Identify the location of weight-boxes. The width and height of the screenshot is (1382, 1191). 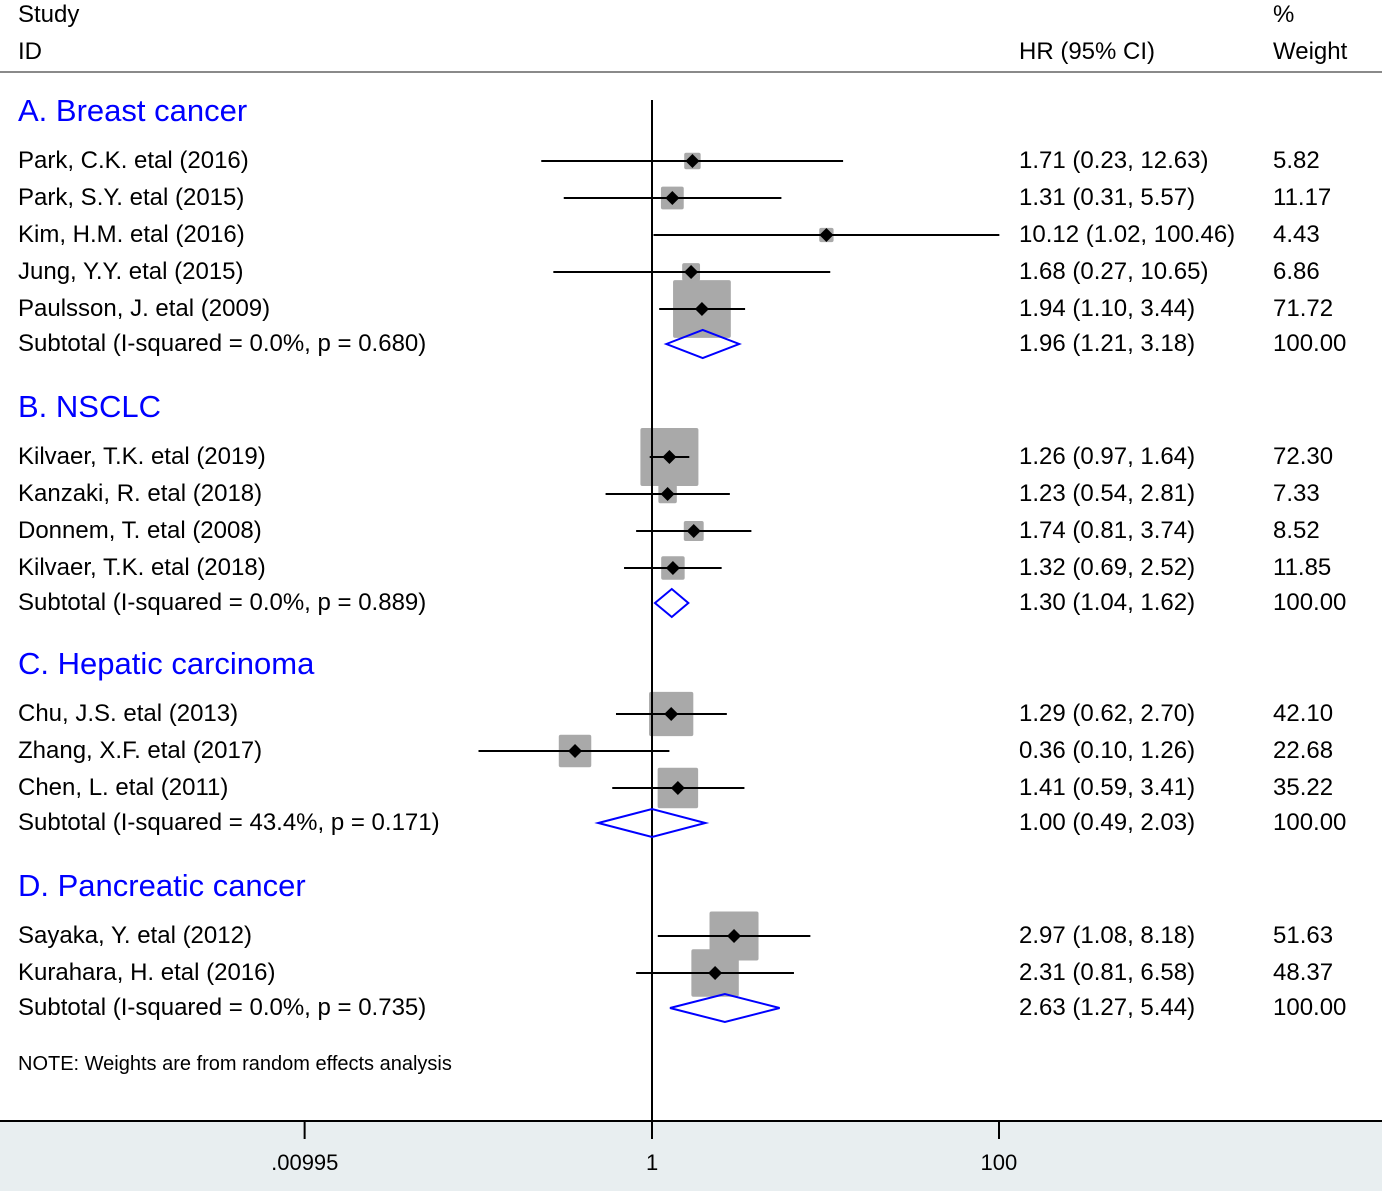
(696, 574).